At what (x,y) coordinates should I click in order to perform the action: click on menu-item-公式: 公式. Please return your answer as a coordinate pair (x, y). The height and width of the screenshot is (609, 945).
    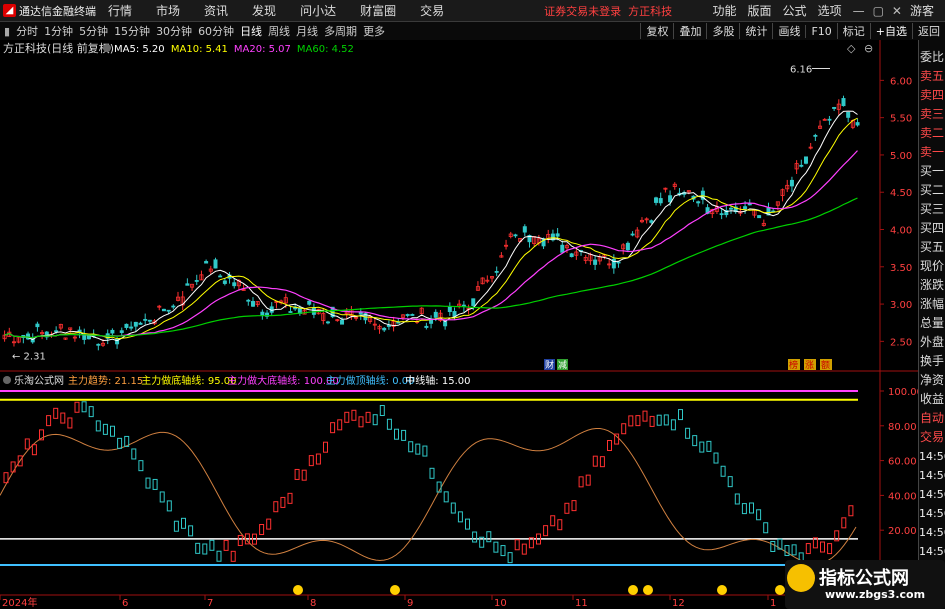
    Looking at the image, I should click on (795, 10).